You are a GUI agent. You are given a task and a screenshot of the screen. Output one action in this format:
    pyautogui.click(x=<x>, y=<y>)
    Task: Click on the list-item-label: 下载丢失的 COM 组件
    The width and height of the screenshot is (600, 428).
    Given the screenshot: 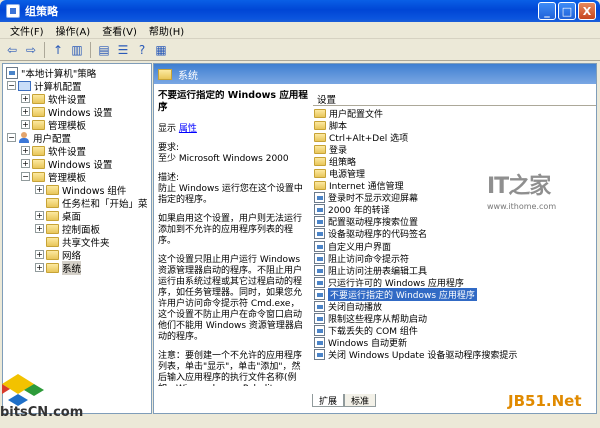 What is the action you would take?
    pyautogui.click(x=373, y=332)
    